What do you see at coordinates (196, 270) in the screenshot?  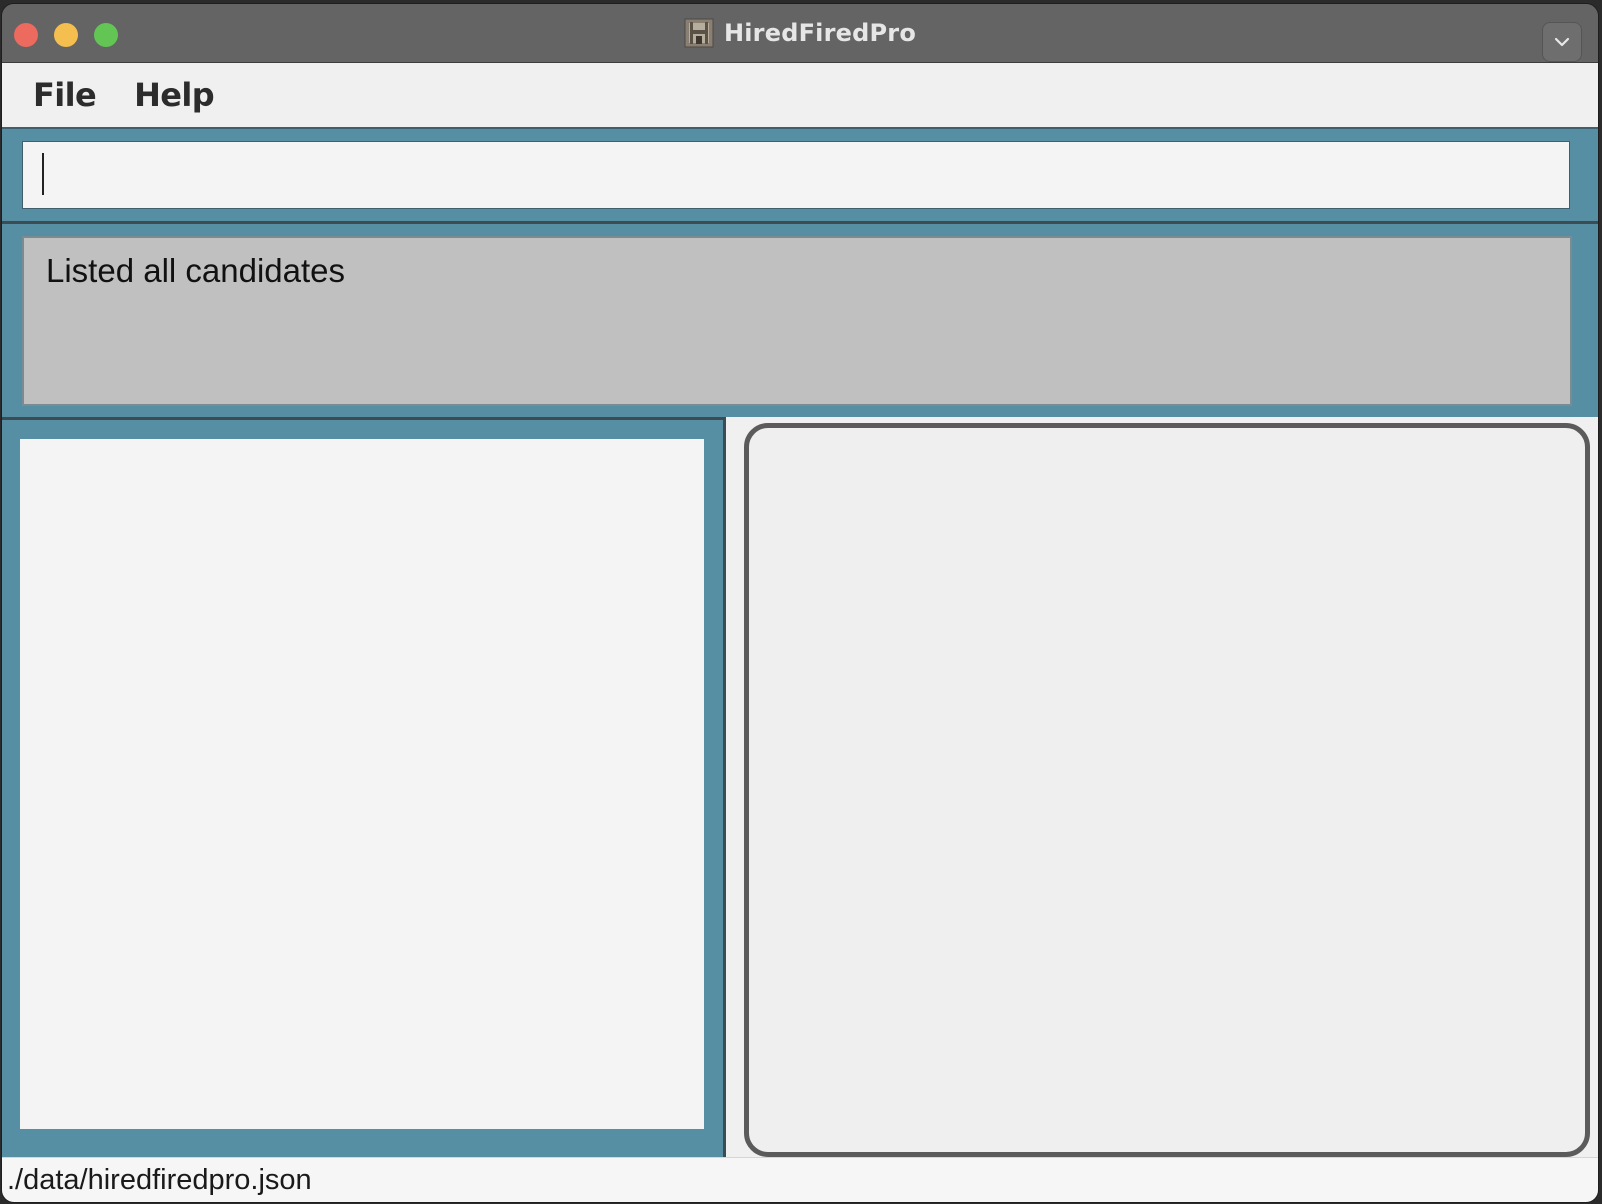 I see `result-message: Listed all candidates` at bounding box center [196, 270].